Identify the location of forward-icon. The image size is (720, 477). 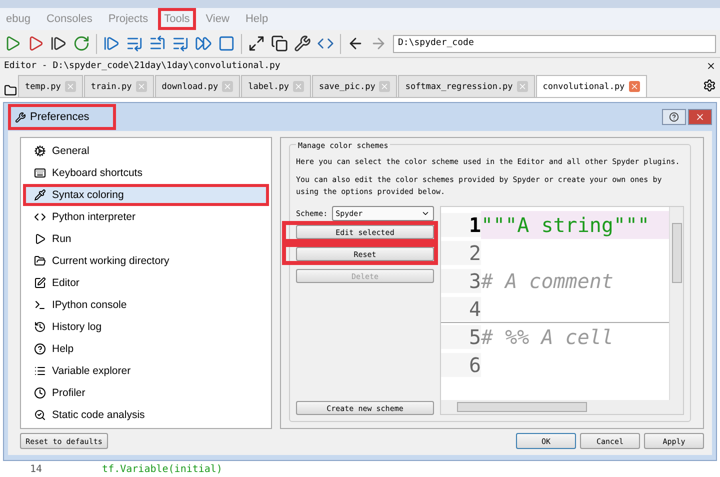
(378, 43).